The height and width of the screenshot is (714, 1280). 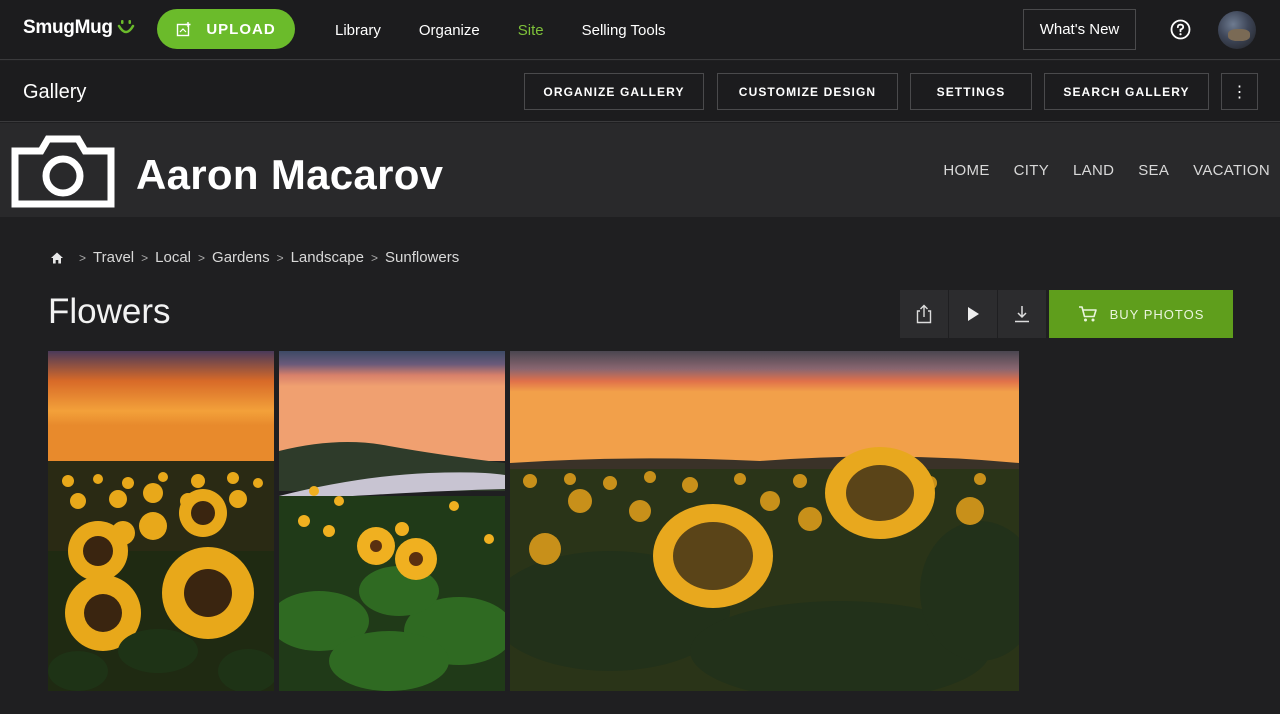 I want to click on site-nav-land: LAND, so click(x=1093, y=170).